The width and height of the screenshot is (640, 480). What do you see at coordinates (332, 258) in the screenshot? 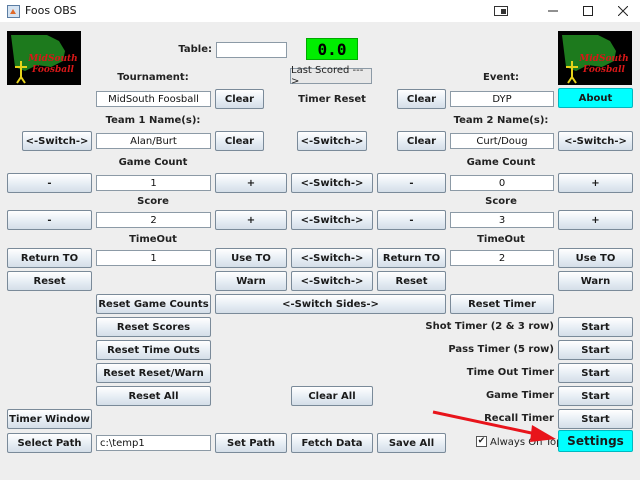
I see `timeout-switch-button: <-Switch->` at bounding box center [332, 258].